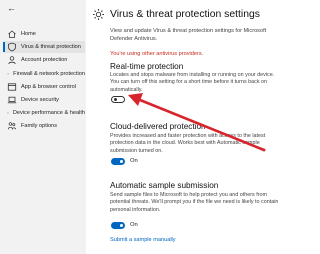  What do you see at coordinates (12, 60) in the screenshot?
I see `person-icon` at bounding box center [12, 60].